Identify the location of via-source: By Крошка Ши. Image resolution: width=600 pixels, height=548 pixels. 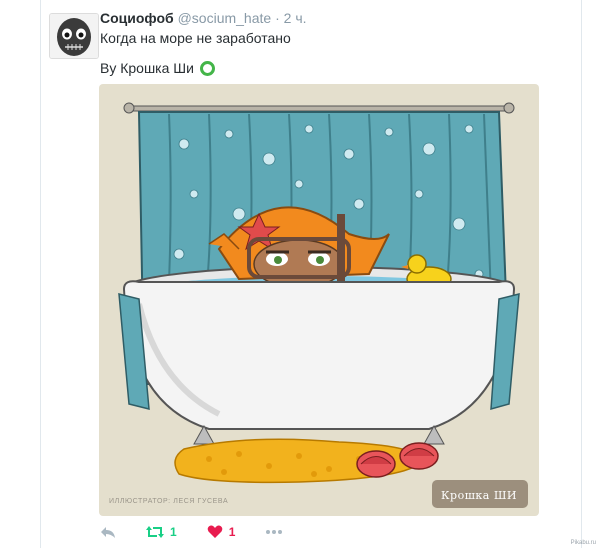
(157, 68).